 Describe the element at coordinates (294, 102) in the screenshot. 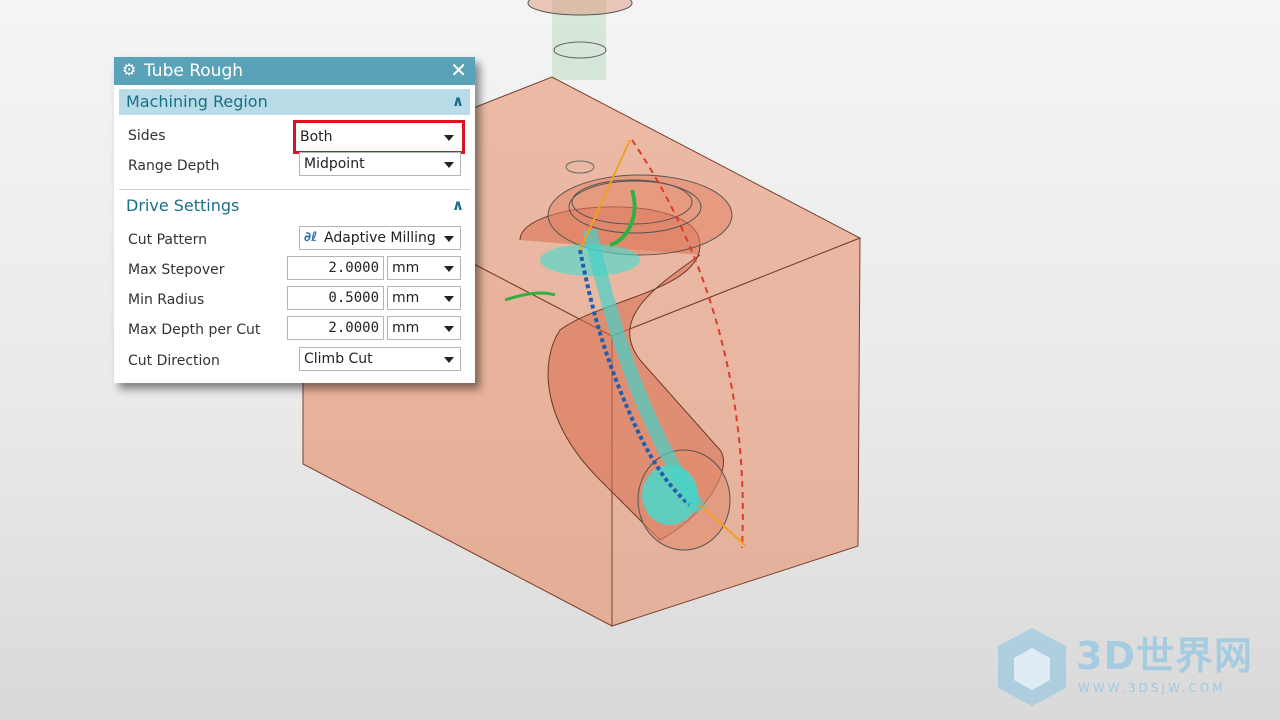

I see `machining-region-header: Machining Region ∧` at that location.